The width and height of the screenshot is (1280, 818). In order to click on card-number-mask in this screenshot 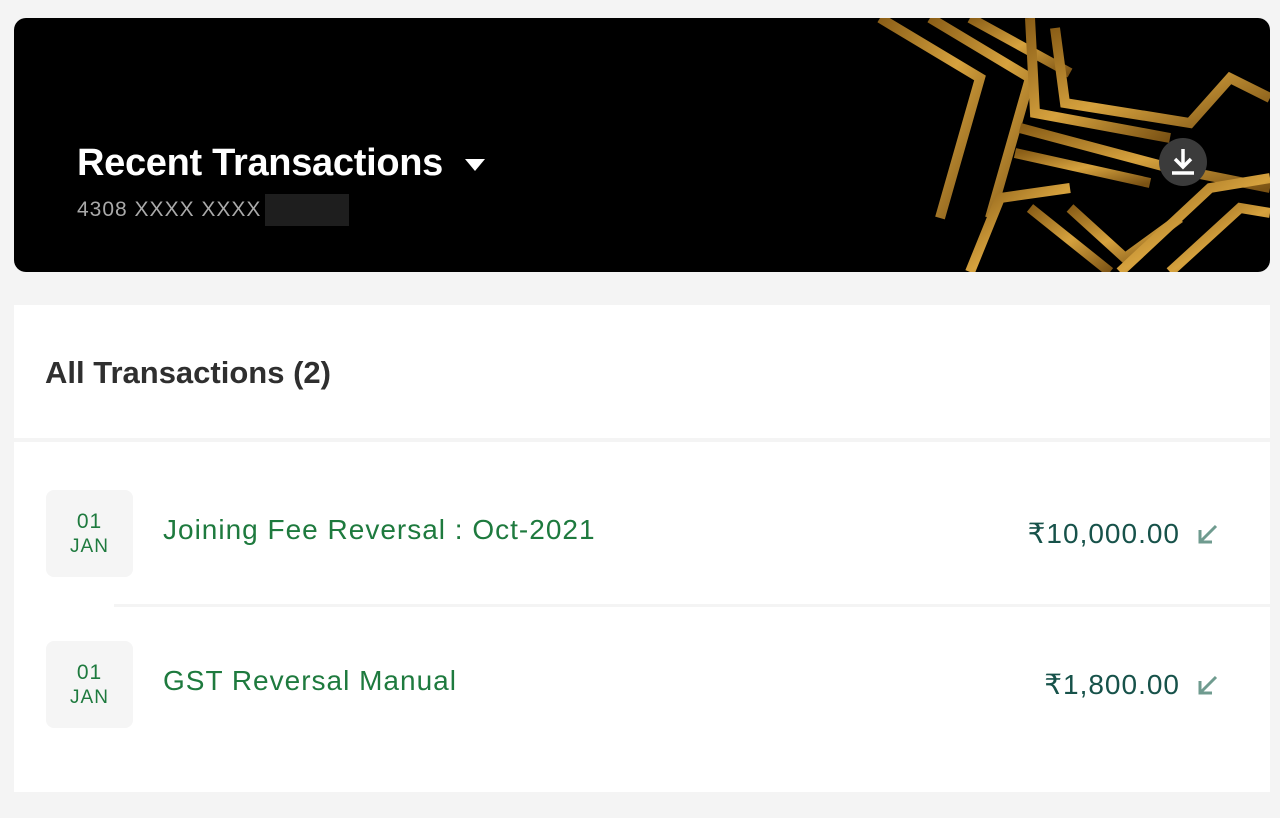, I will do `click(307, 210)`.